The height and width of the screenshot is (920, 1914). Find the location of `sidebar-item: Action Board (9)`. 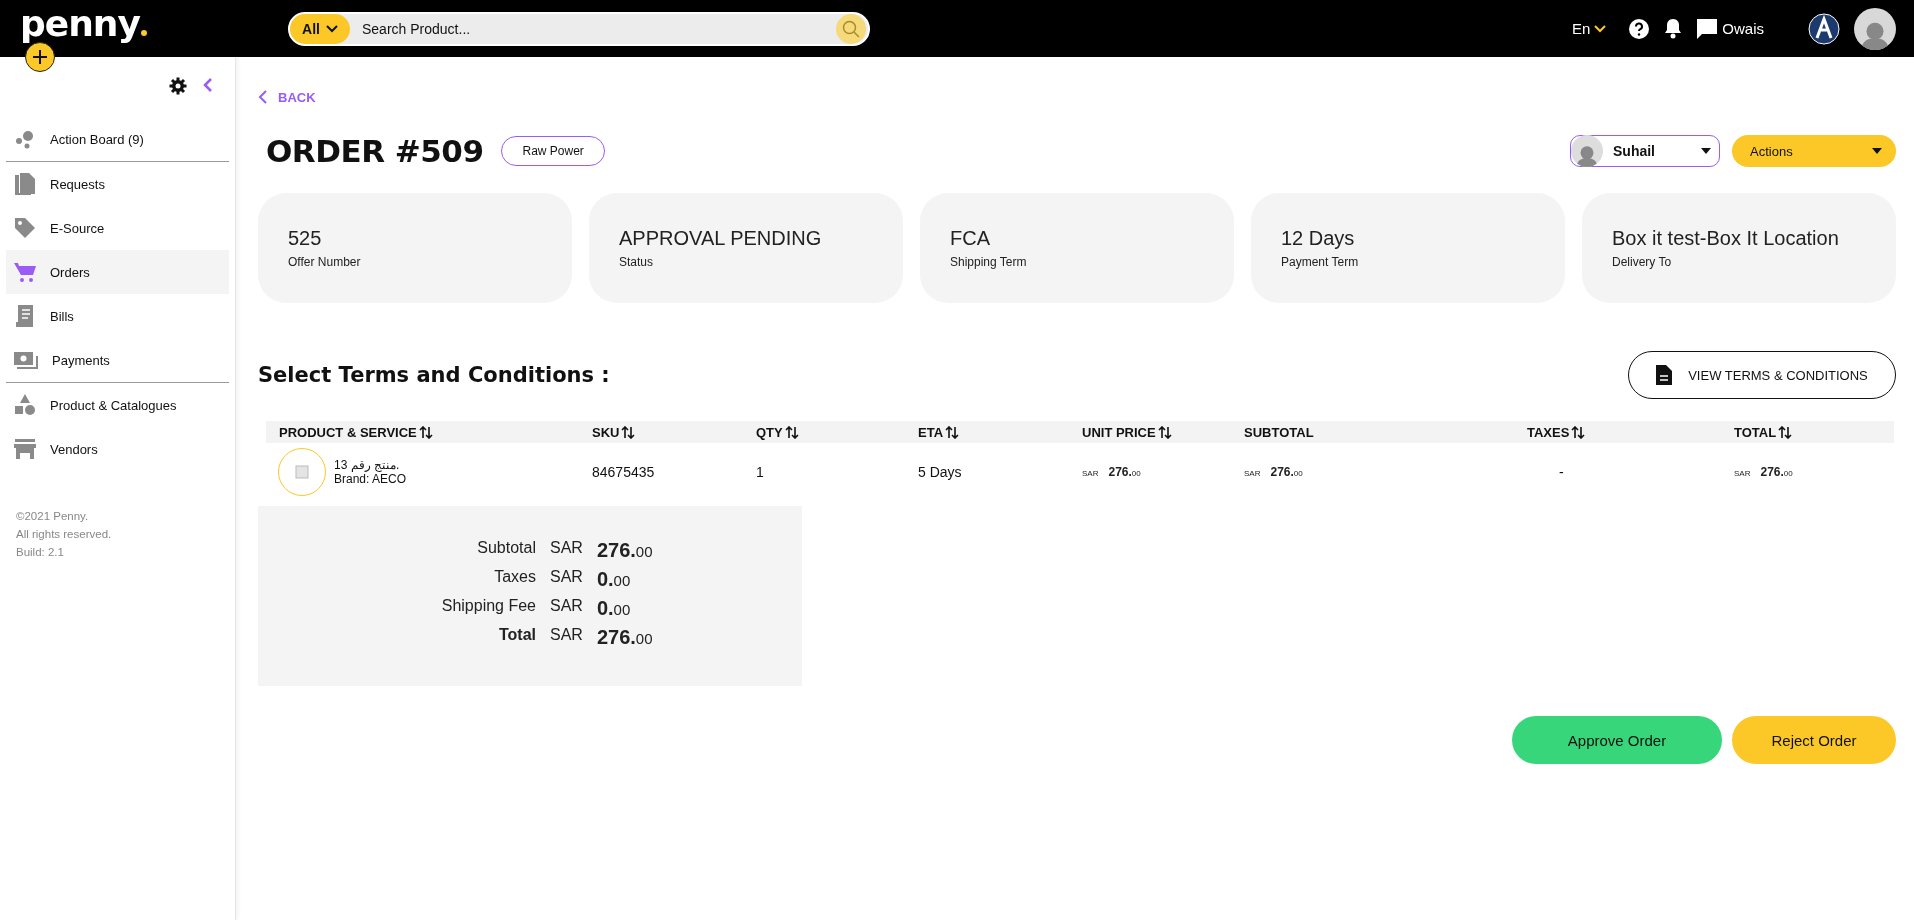

sidebar-item: Action Board (9) is located at coordinates (117, 139).